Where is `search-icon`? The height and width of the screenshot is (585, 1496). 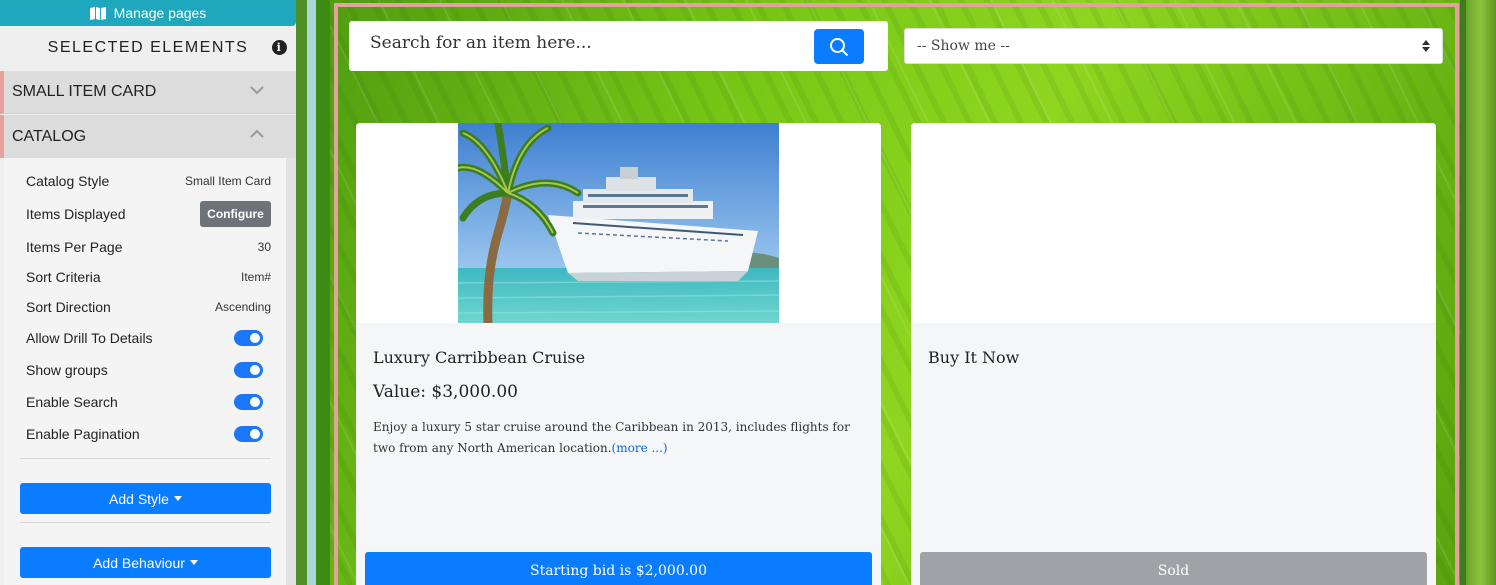 search-icon is located at coordinates (839, 46).